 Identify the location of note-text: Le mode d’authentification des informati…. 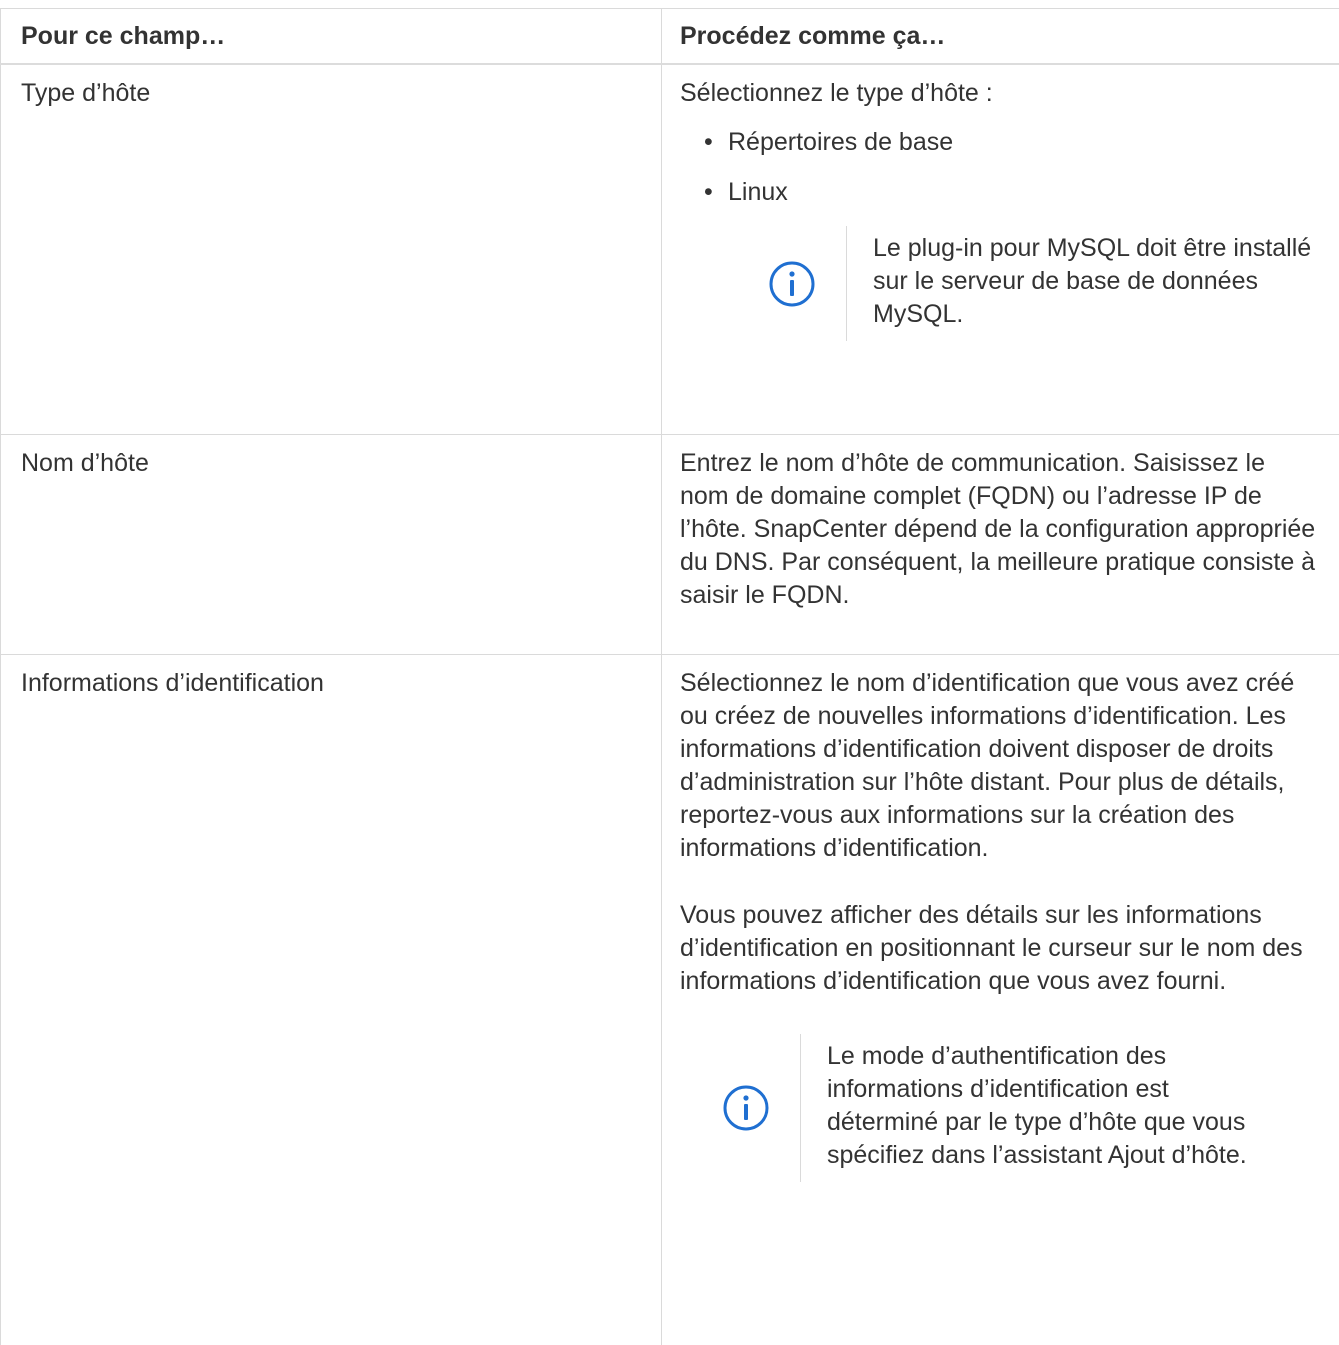
(1028, 1108).